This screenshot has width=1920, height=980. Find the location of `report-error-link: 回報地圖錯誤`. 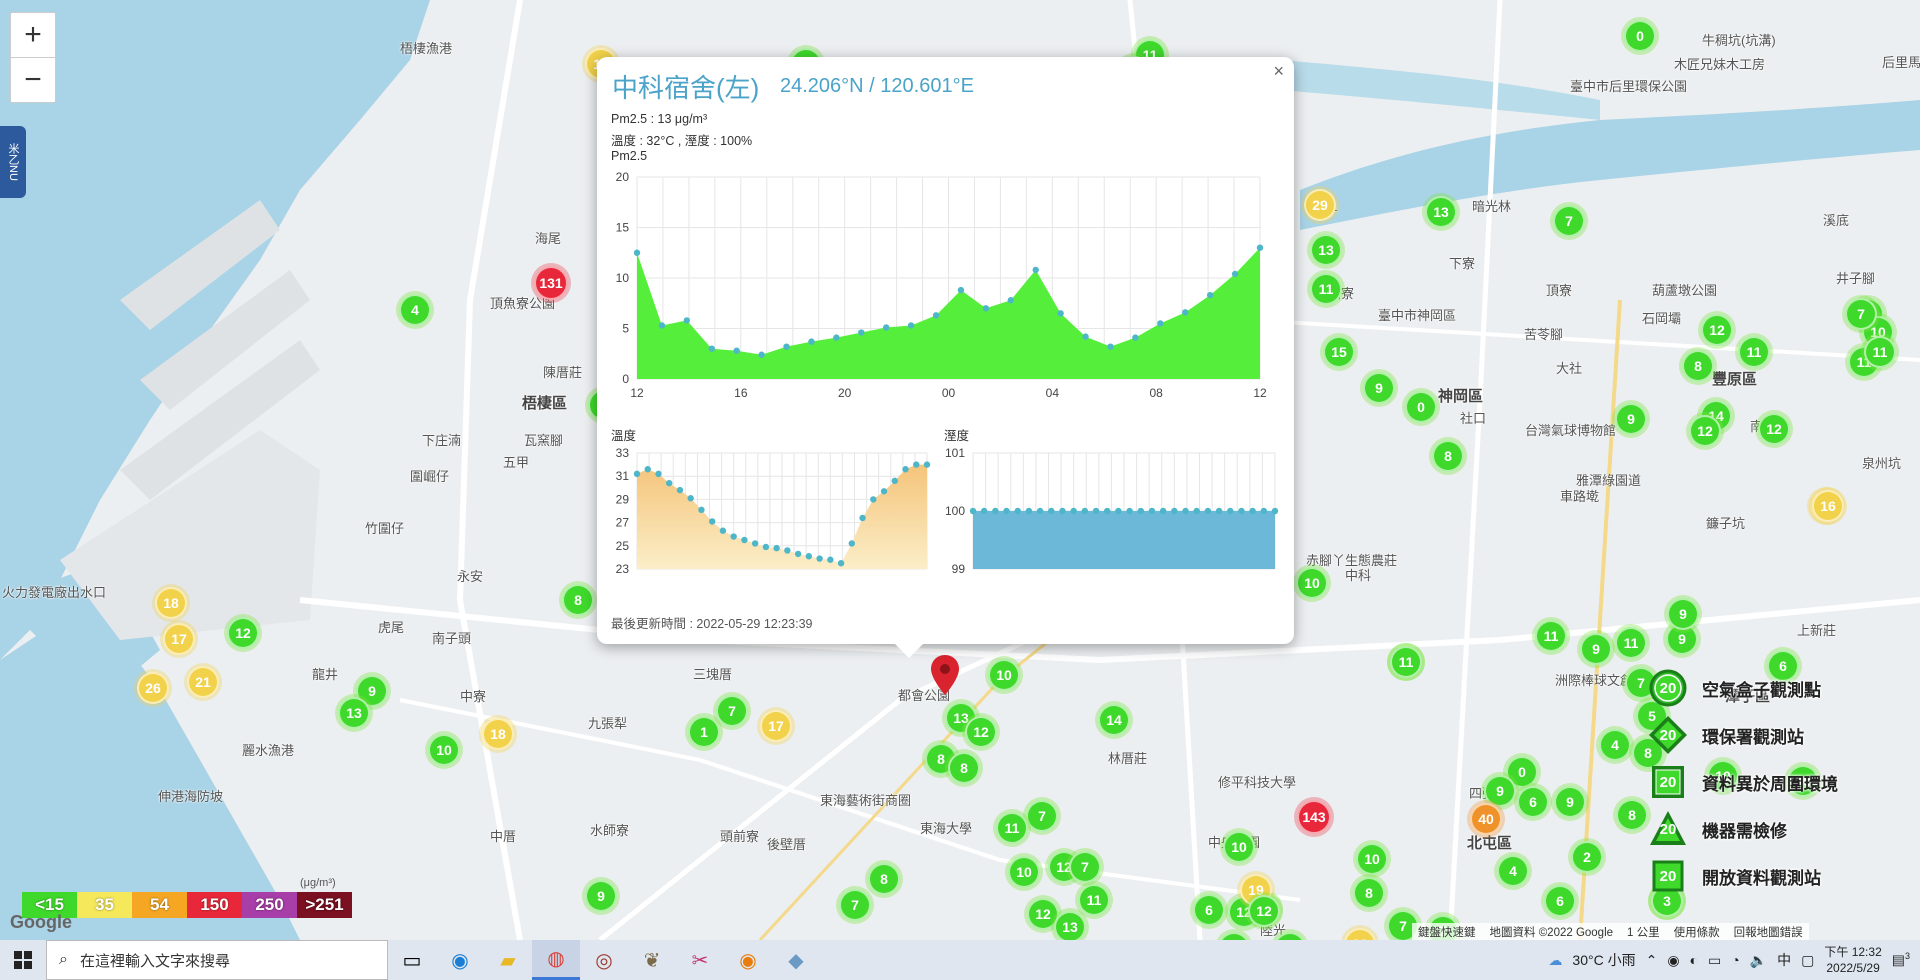

report-error-link: 回報地圖錯誤 is located at coordinates (1768, 932).